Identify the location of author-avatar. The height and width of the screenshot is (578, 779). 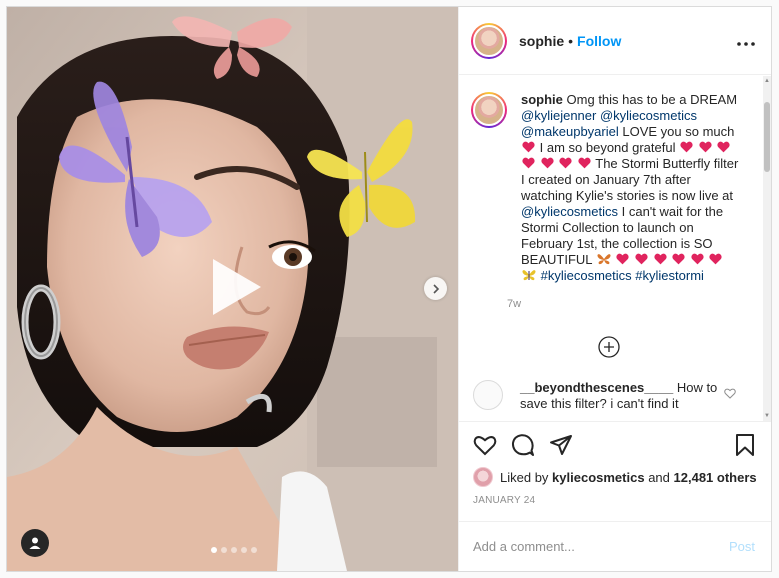
(489, 40).